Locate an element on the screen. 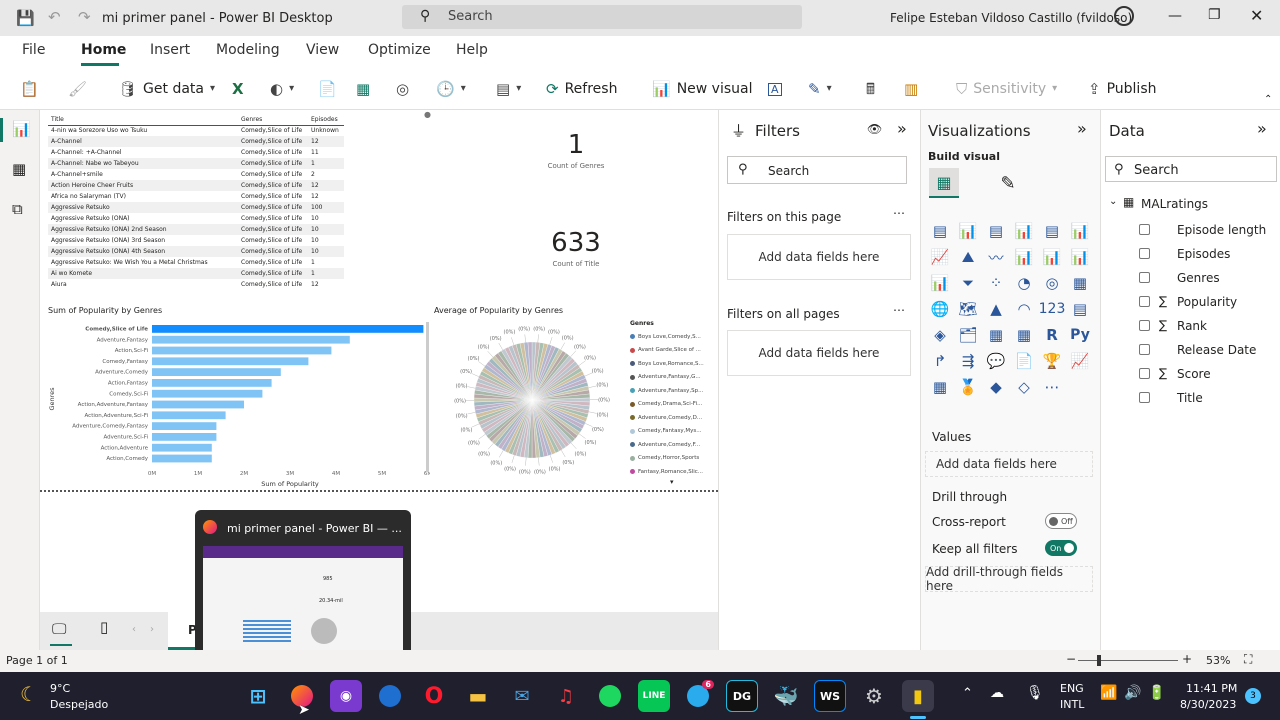 The width and height of the screenshot is (1280, 720). zoom-slider-thumb is located at coordinates (1099, 660).